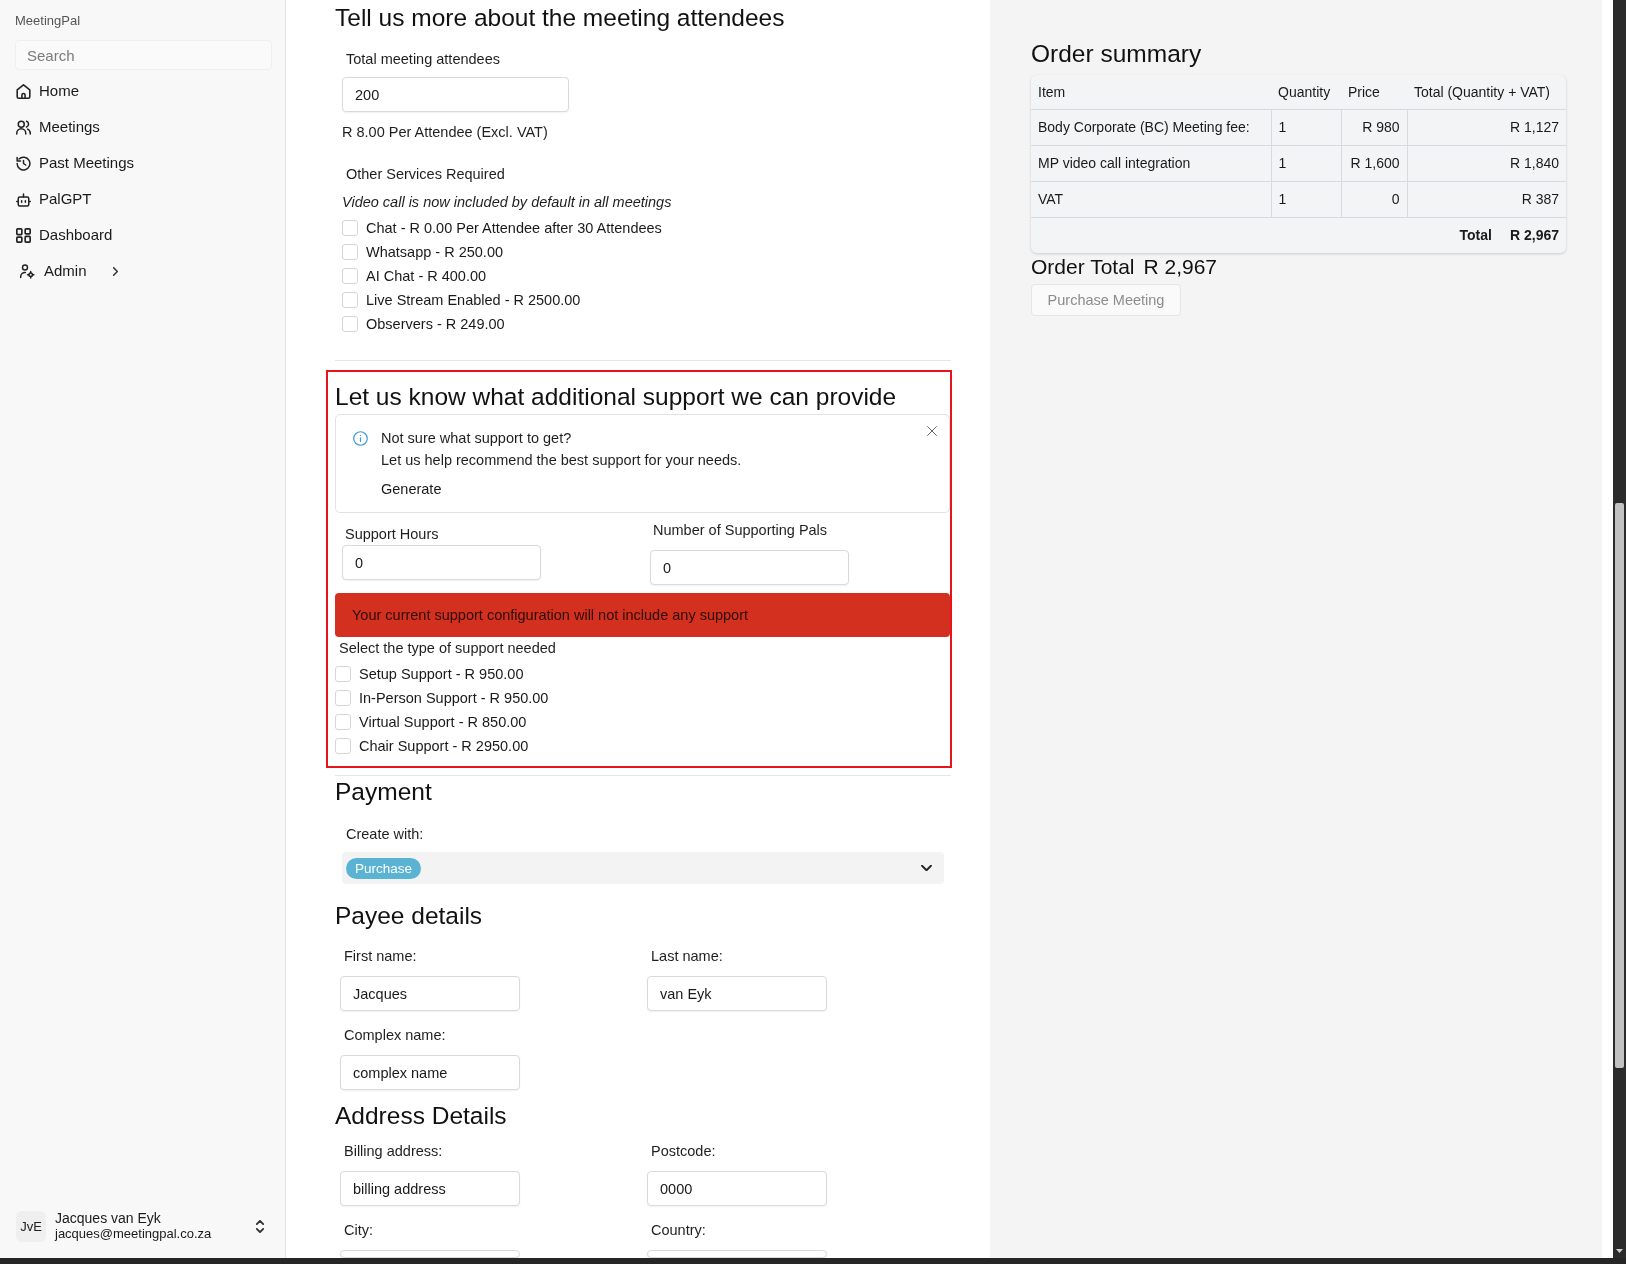  Describe the element at coordinates (1374, 199) in the screenshot. I see `table-cell: 0` at that location.